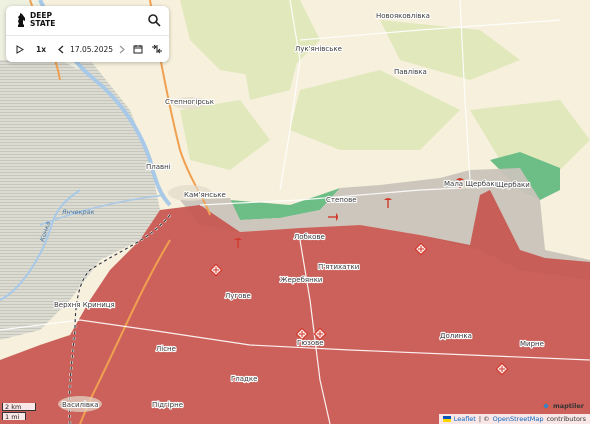 The image size is (590, 424). I want to click on timeline-controls: 1x 17.05.2025, so click(89, 49).